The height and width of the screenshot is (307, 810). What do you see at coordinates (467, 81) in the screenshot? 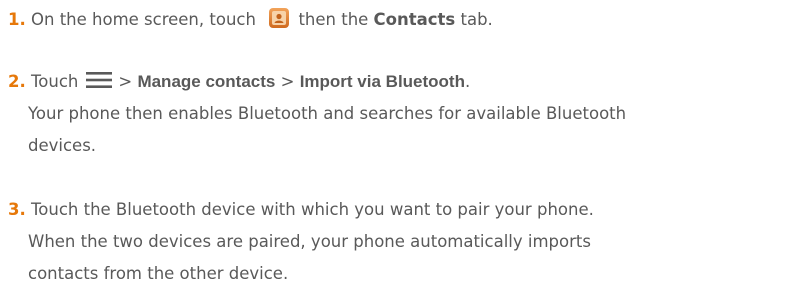
I see `step-text: .` at bounding box center [467, 81].